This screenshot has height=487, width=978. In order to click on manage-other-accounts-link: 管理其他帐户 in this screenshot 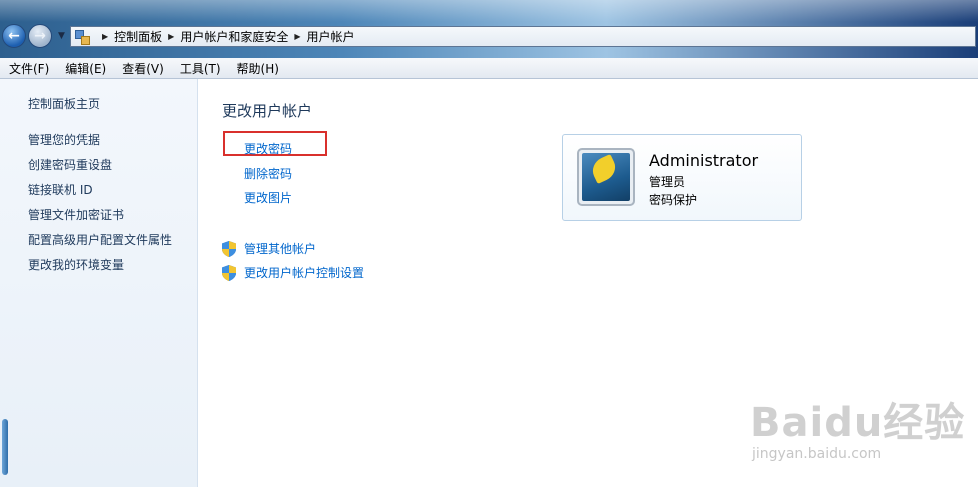, I will do `click(269, 248)`.